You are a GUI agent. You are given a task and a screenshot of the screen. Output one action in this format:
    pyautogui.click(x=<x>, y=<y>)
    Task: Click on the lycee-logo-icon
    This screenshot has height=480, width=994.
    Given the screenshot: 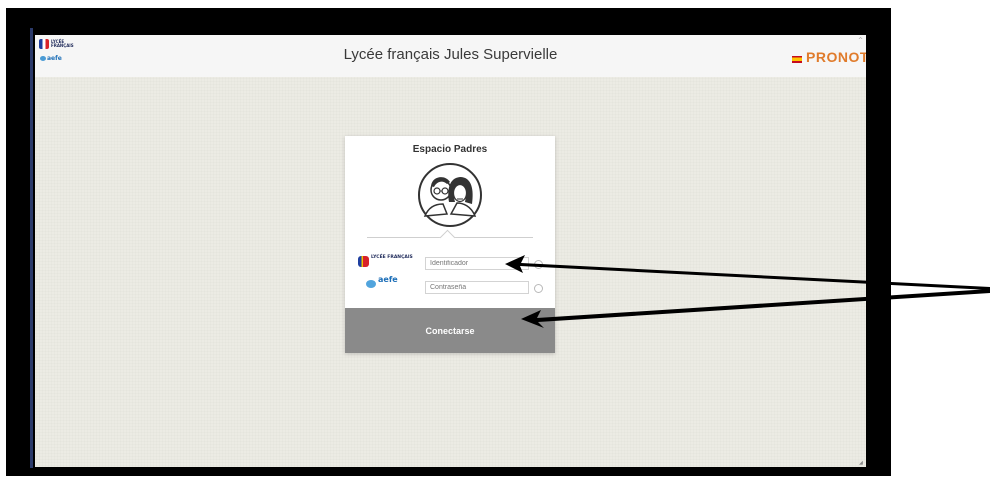 What is the action you would take?
    pyautogui.click(x=363, y=261)
    